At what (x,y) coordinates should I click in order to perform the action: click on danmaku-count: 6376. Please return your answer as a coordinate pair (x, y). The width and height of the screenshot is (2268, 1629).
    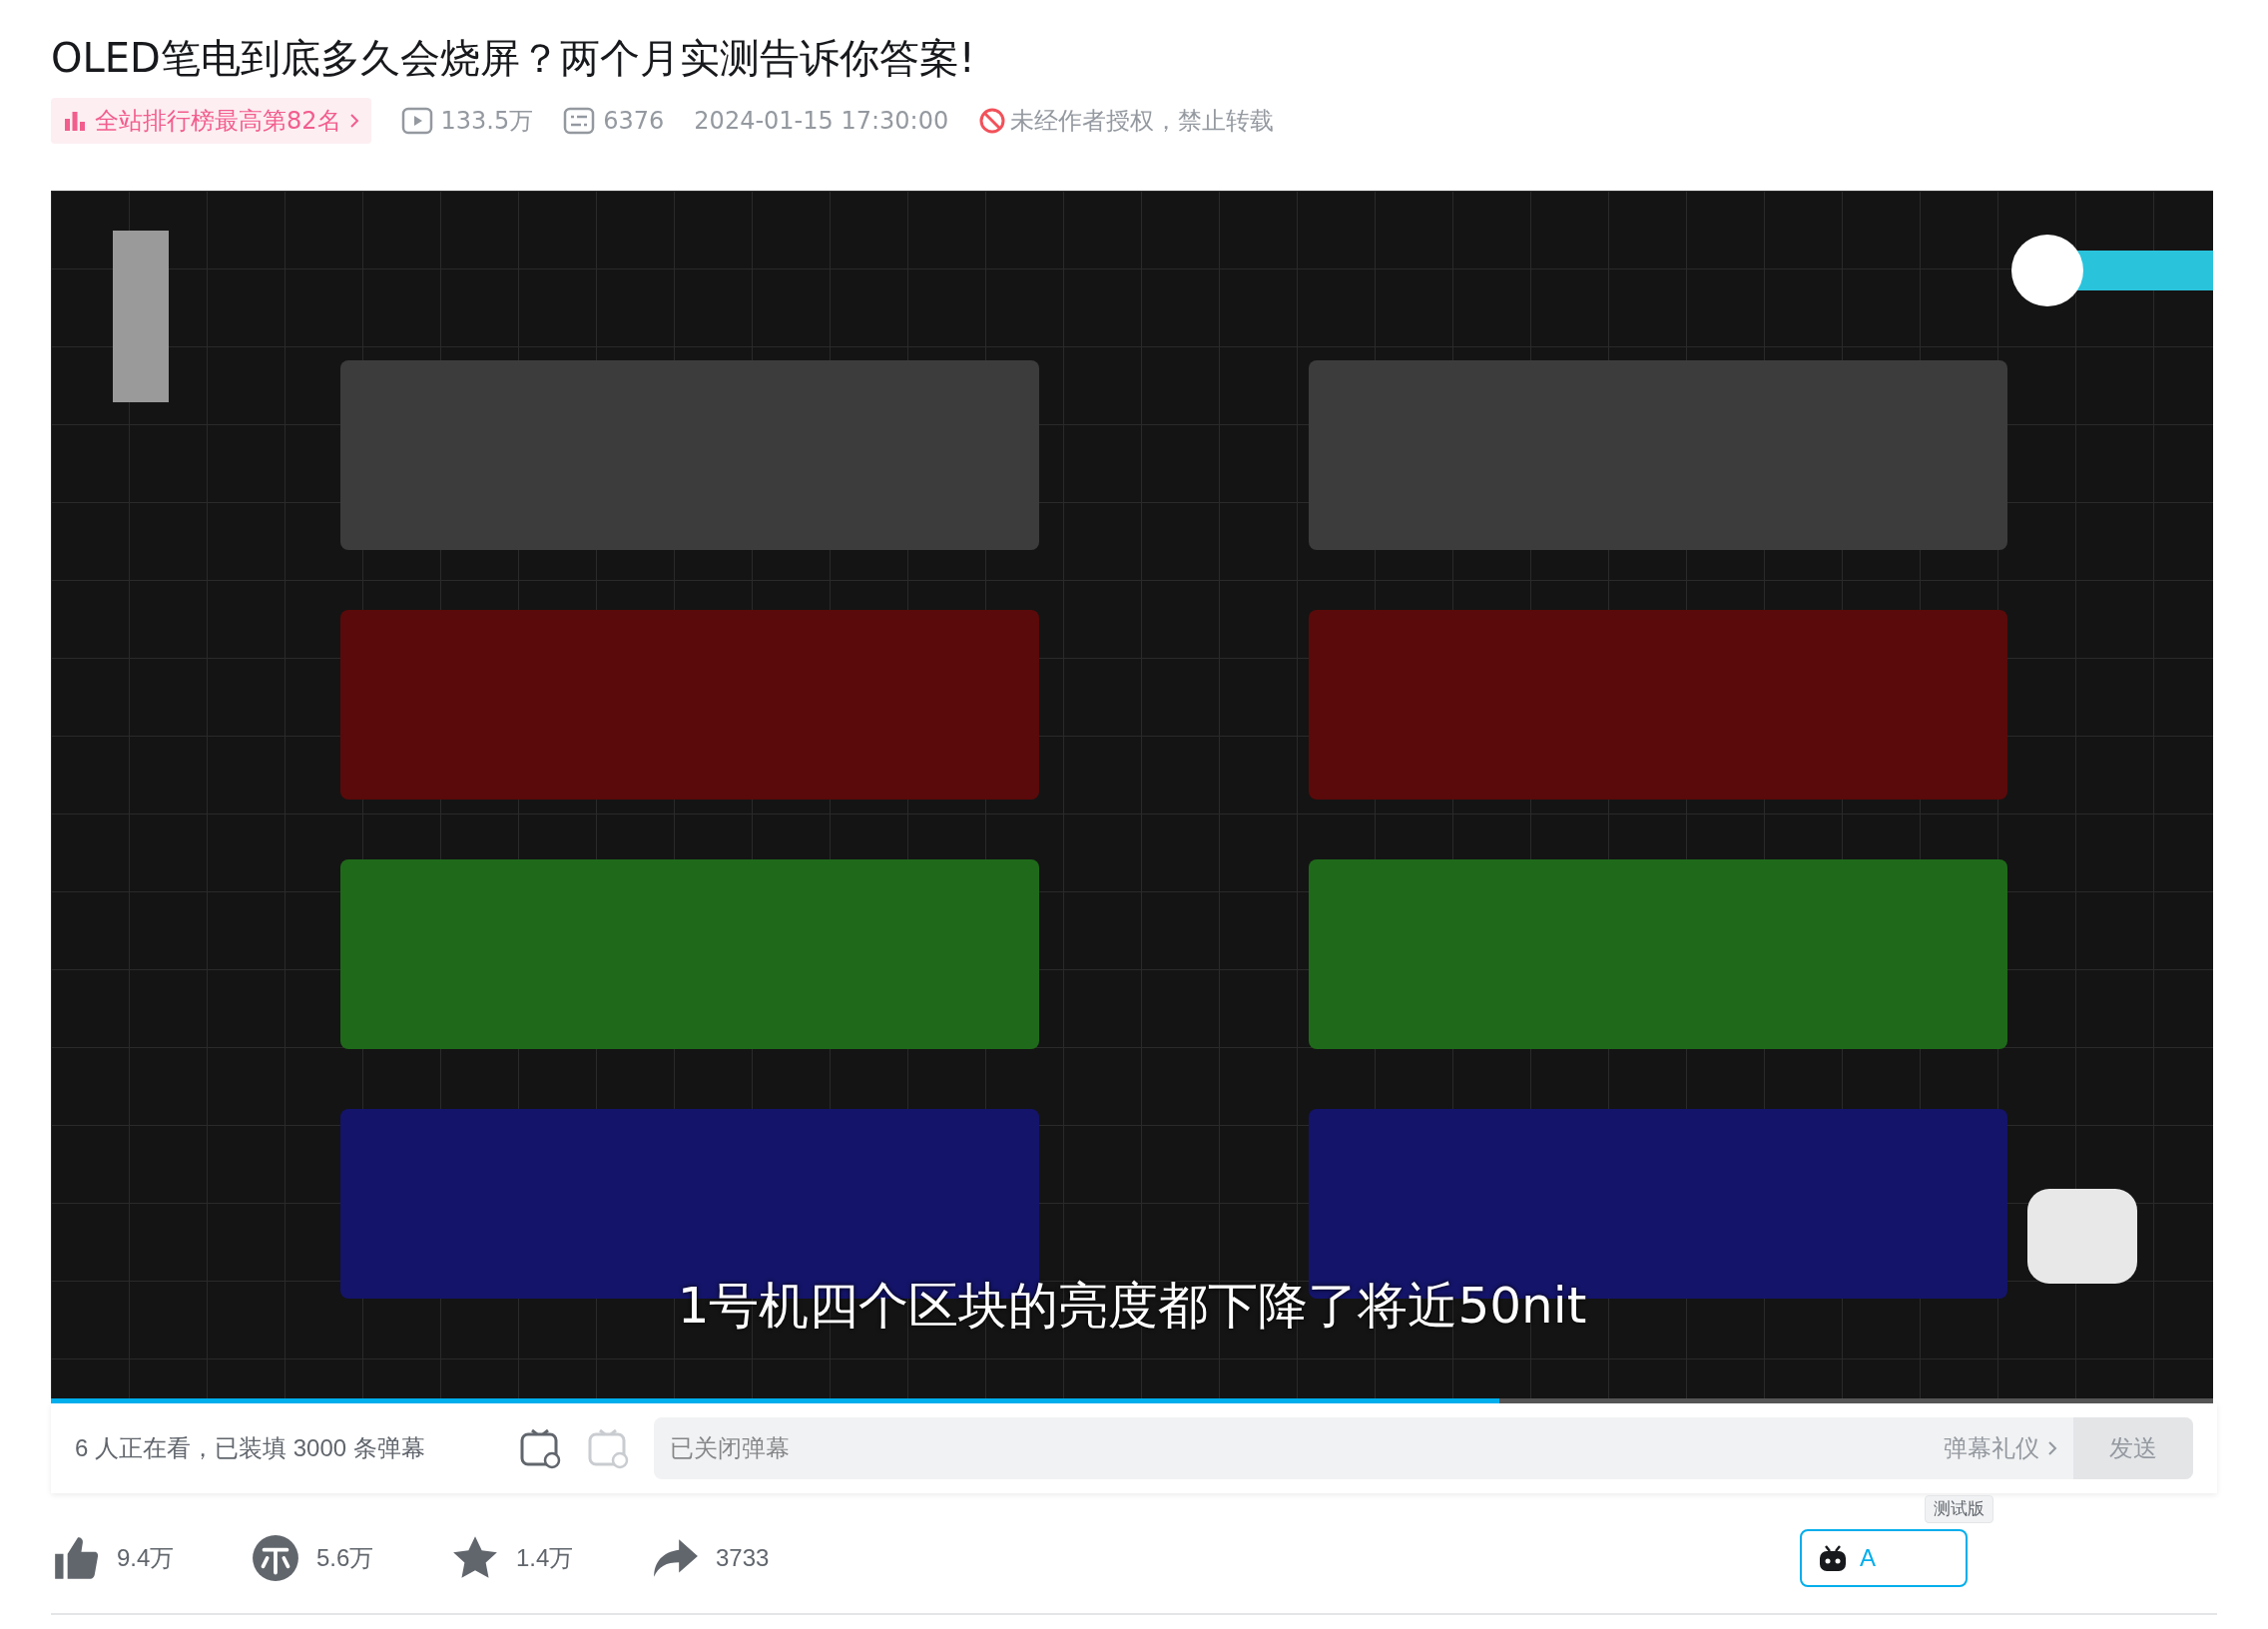
    Looking at the image, I should click on (634, 122).